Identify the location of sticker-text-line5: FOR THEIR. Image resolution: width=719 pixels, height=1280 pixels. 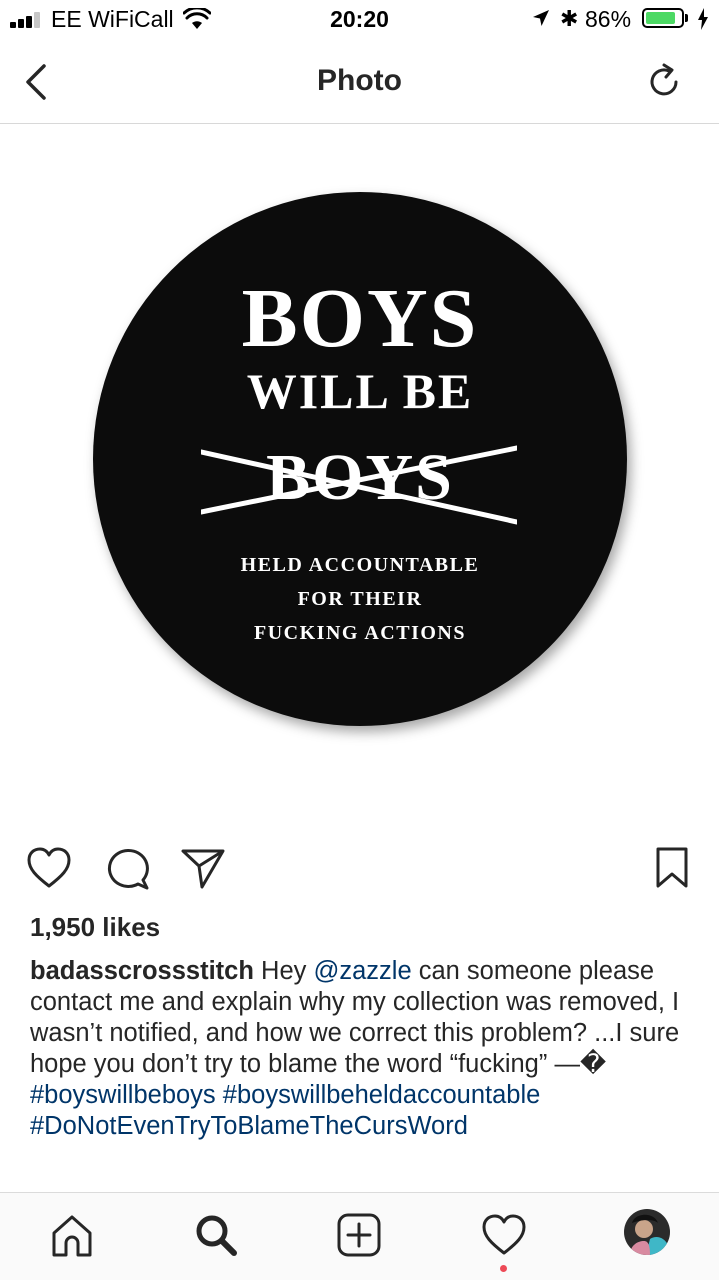
(360, 599).